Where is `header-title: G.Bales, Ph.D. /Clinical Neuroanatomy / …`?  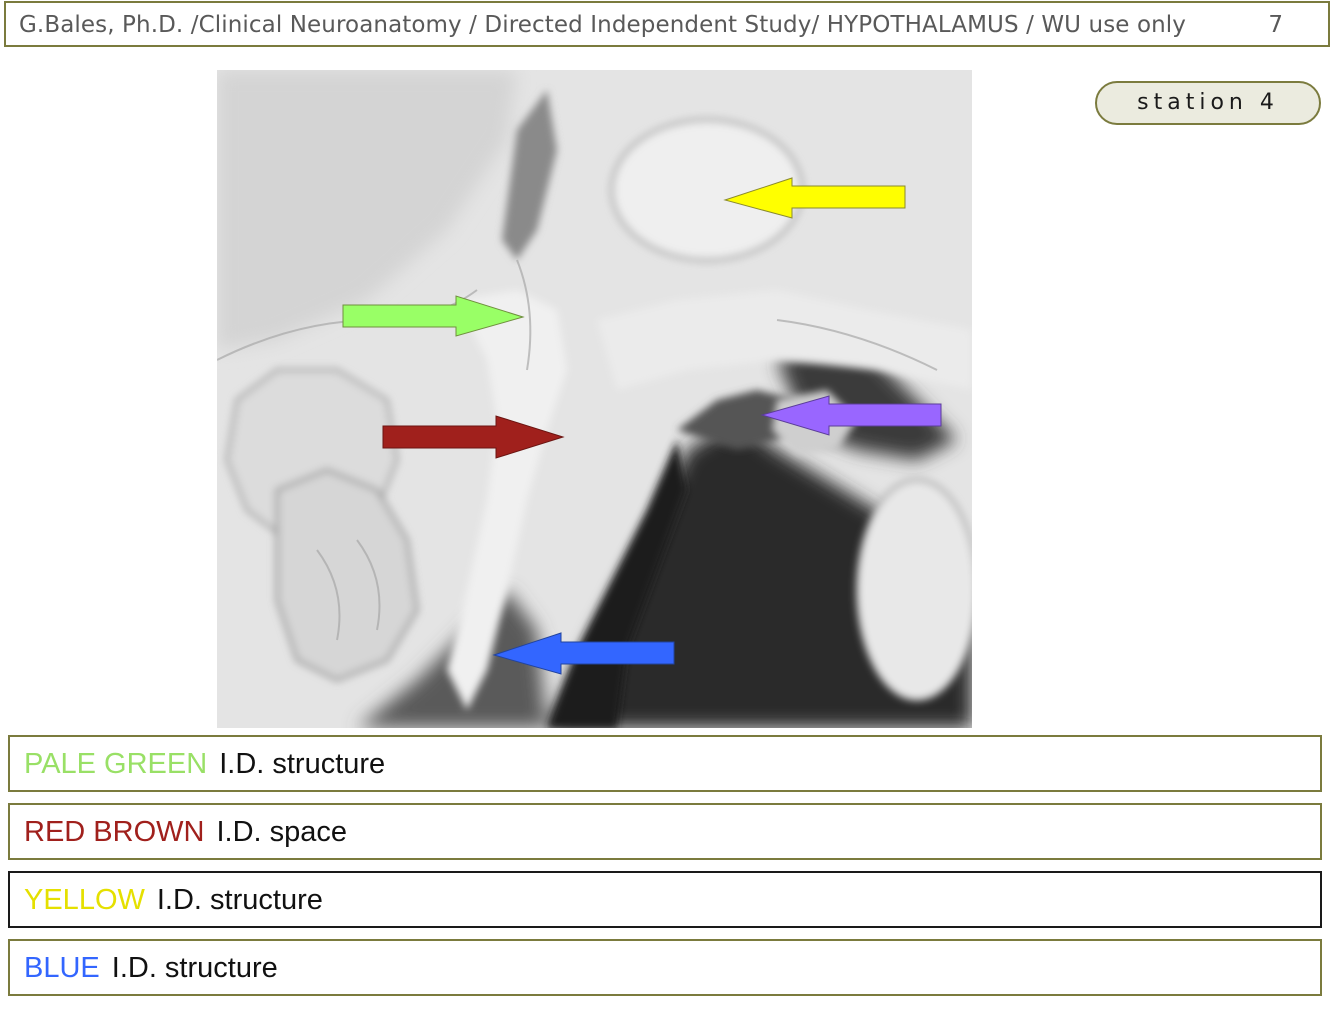
header-title: G.Bales, Ph.D. /Clinical Neuroanatomy / … is located at coordinates (603, 25).